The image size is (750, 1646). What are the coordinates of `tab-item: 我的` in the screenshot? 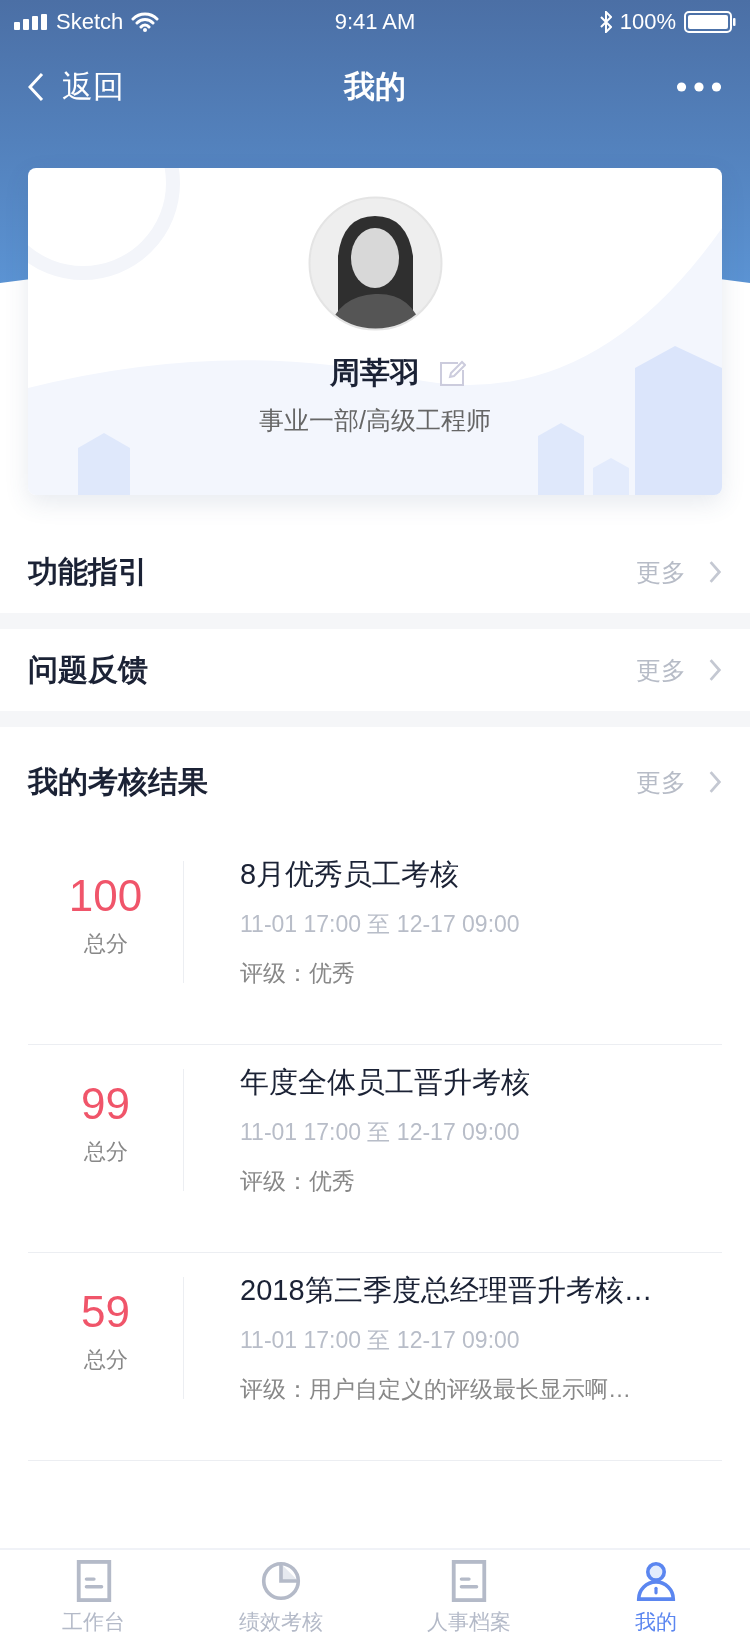 It's located at (656, 1598).